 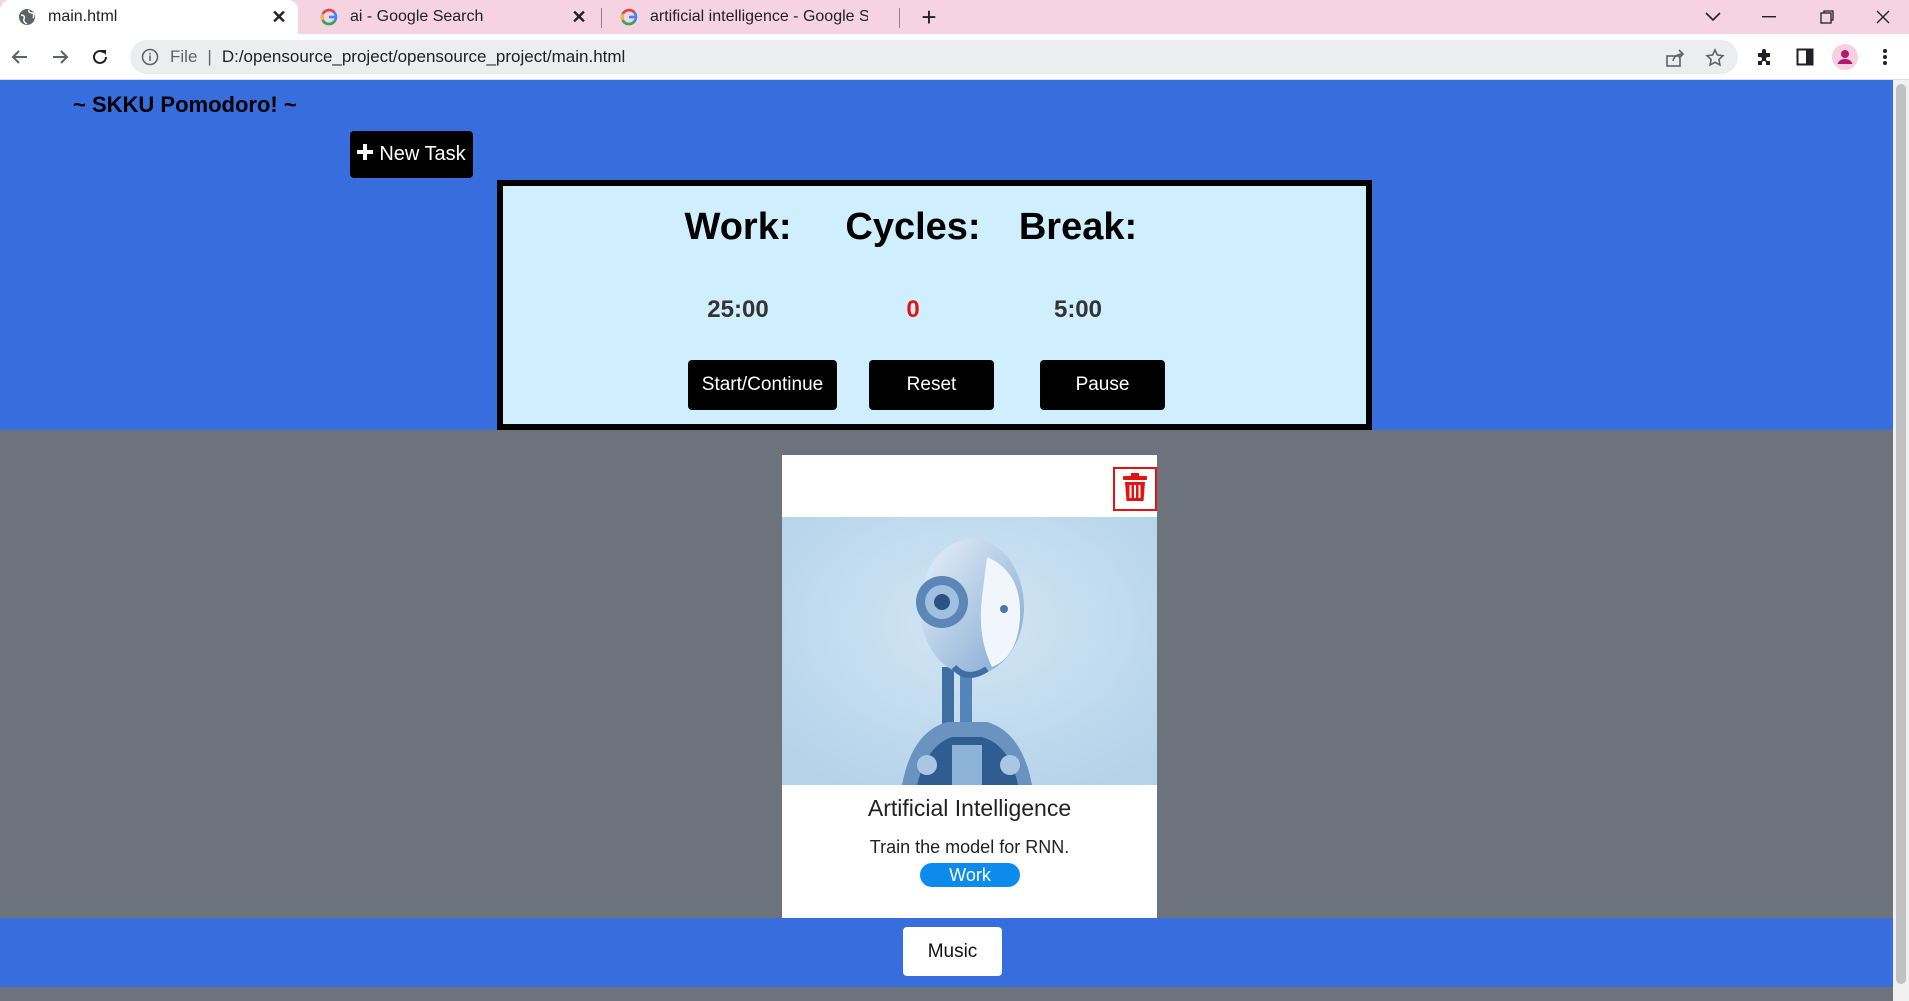 I want to click on reload-icon, so click(x=100, y=57).